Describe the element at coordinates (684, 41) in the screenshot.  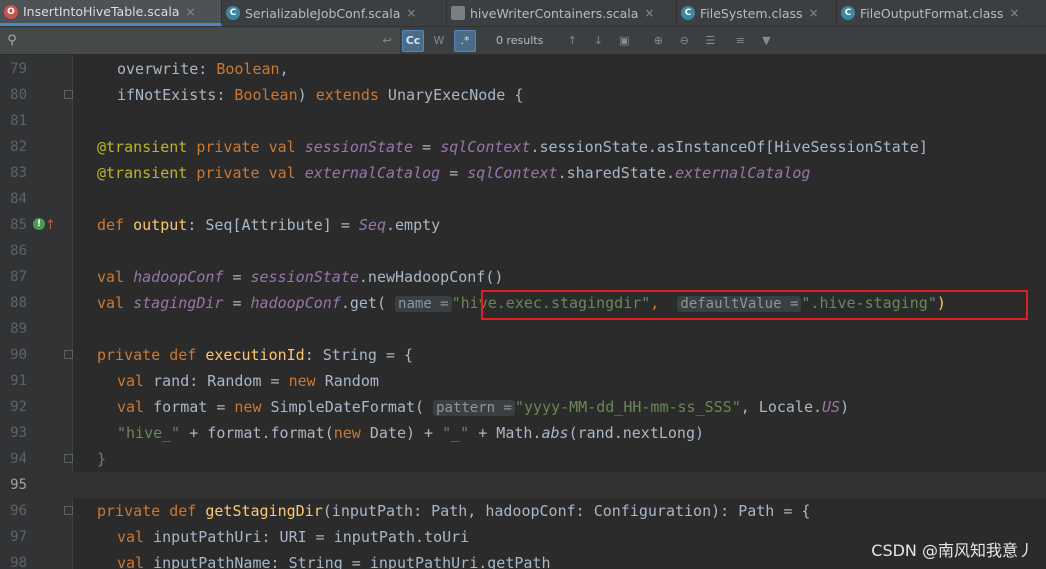
I see `remove-occurrence-icon: ⊖` at that location.